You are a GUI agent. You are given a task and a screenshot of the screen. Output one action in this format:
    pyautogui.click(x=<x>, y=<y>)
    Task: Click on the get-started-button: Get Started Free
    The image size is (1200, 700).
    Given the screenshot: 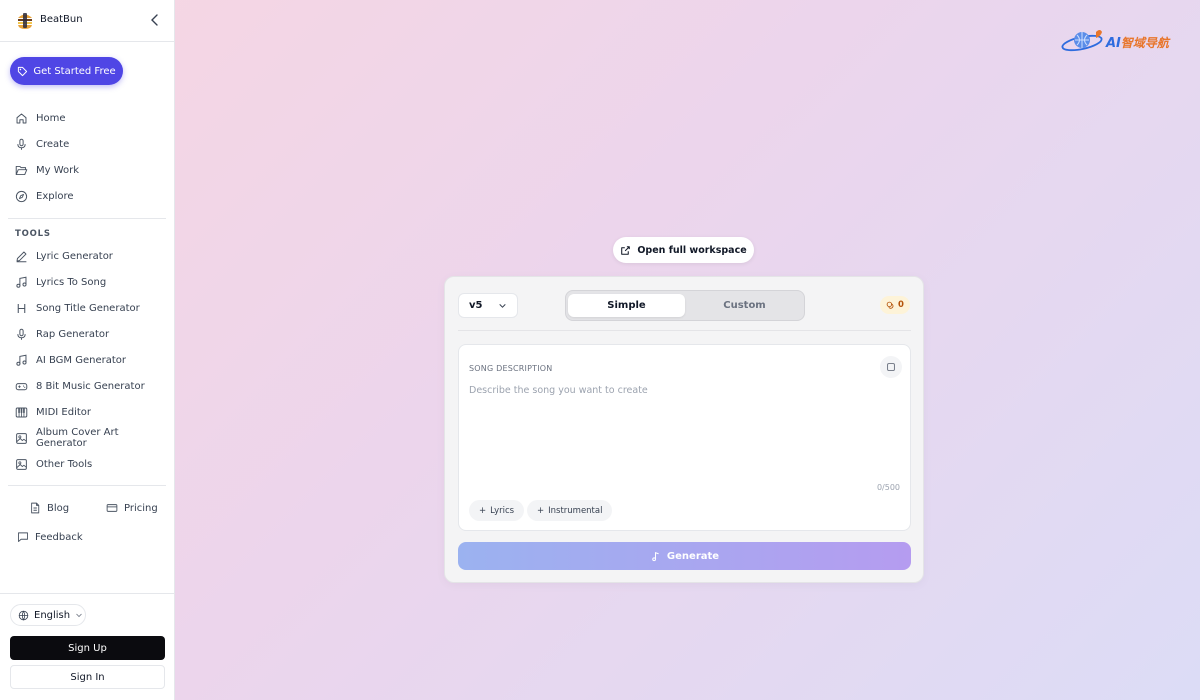 What is the action you would take?
    pyautogui.click(x=66, y=71)
    